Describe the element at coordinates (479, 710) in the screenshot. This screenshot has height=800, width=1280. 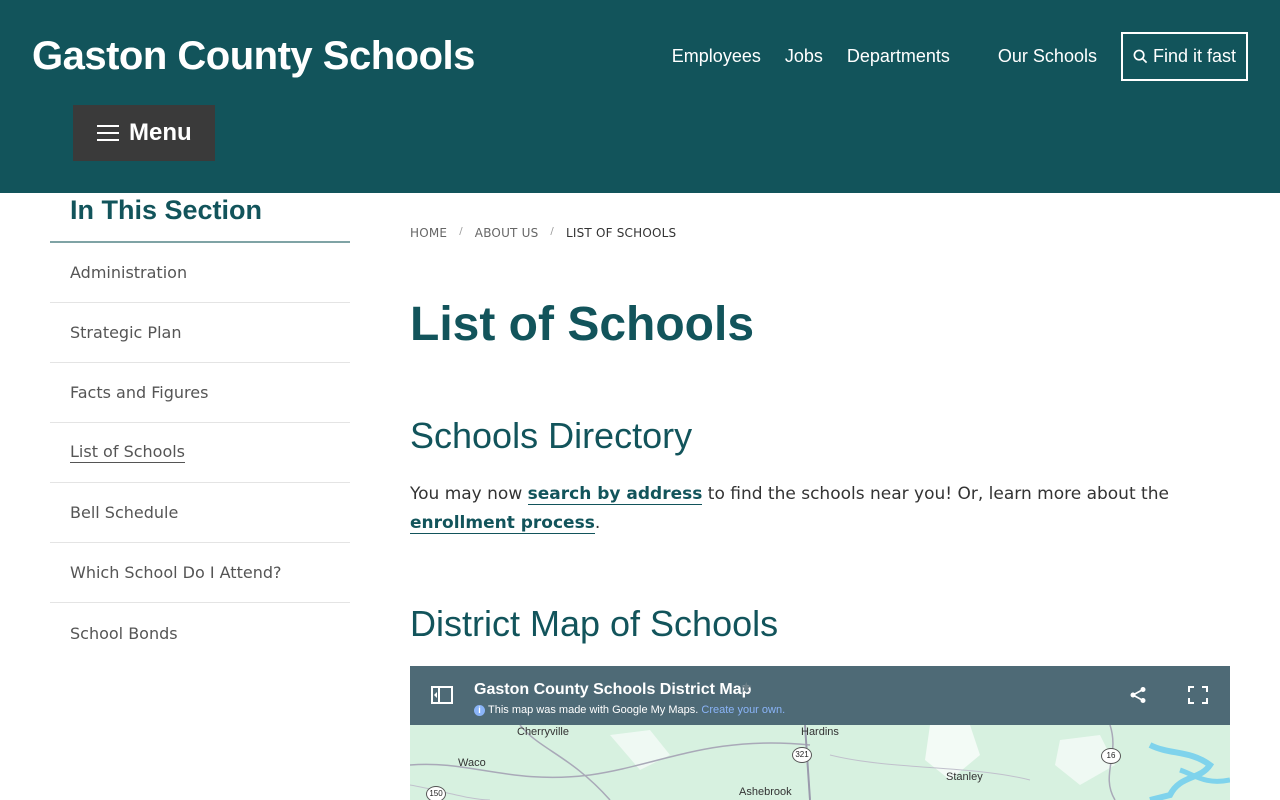
I see `info-icon: i` at that location.